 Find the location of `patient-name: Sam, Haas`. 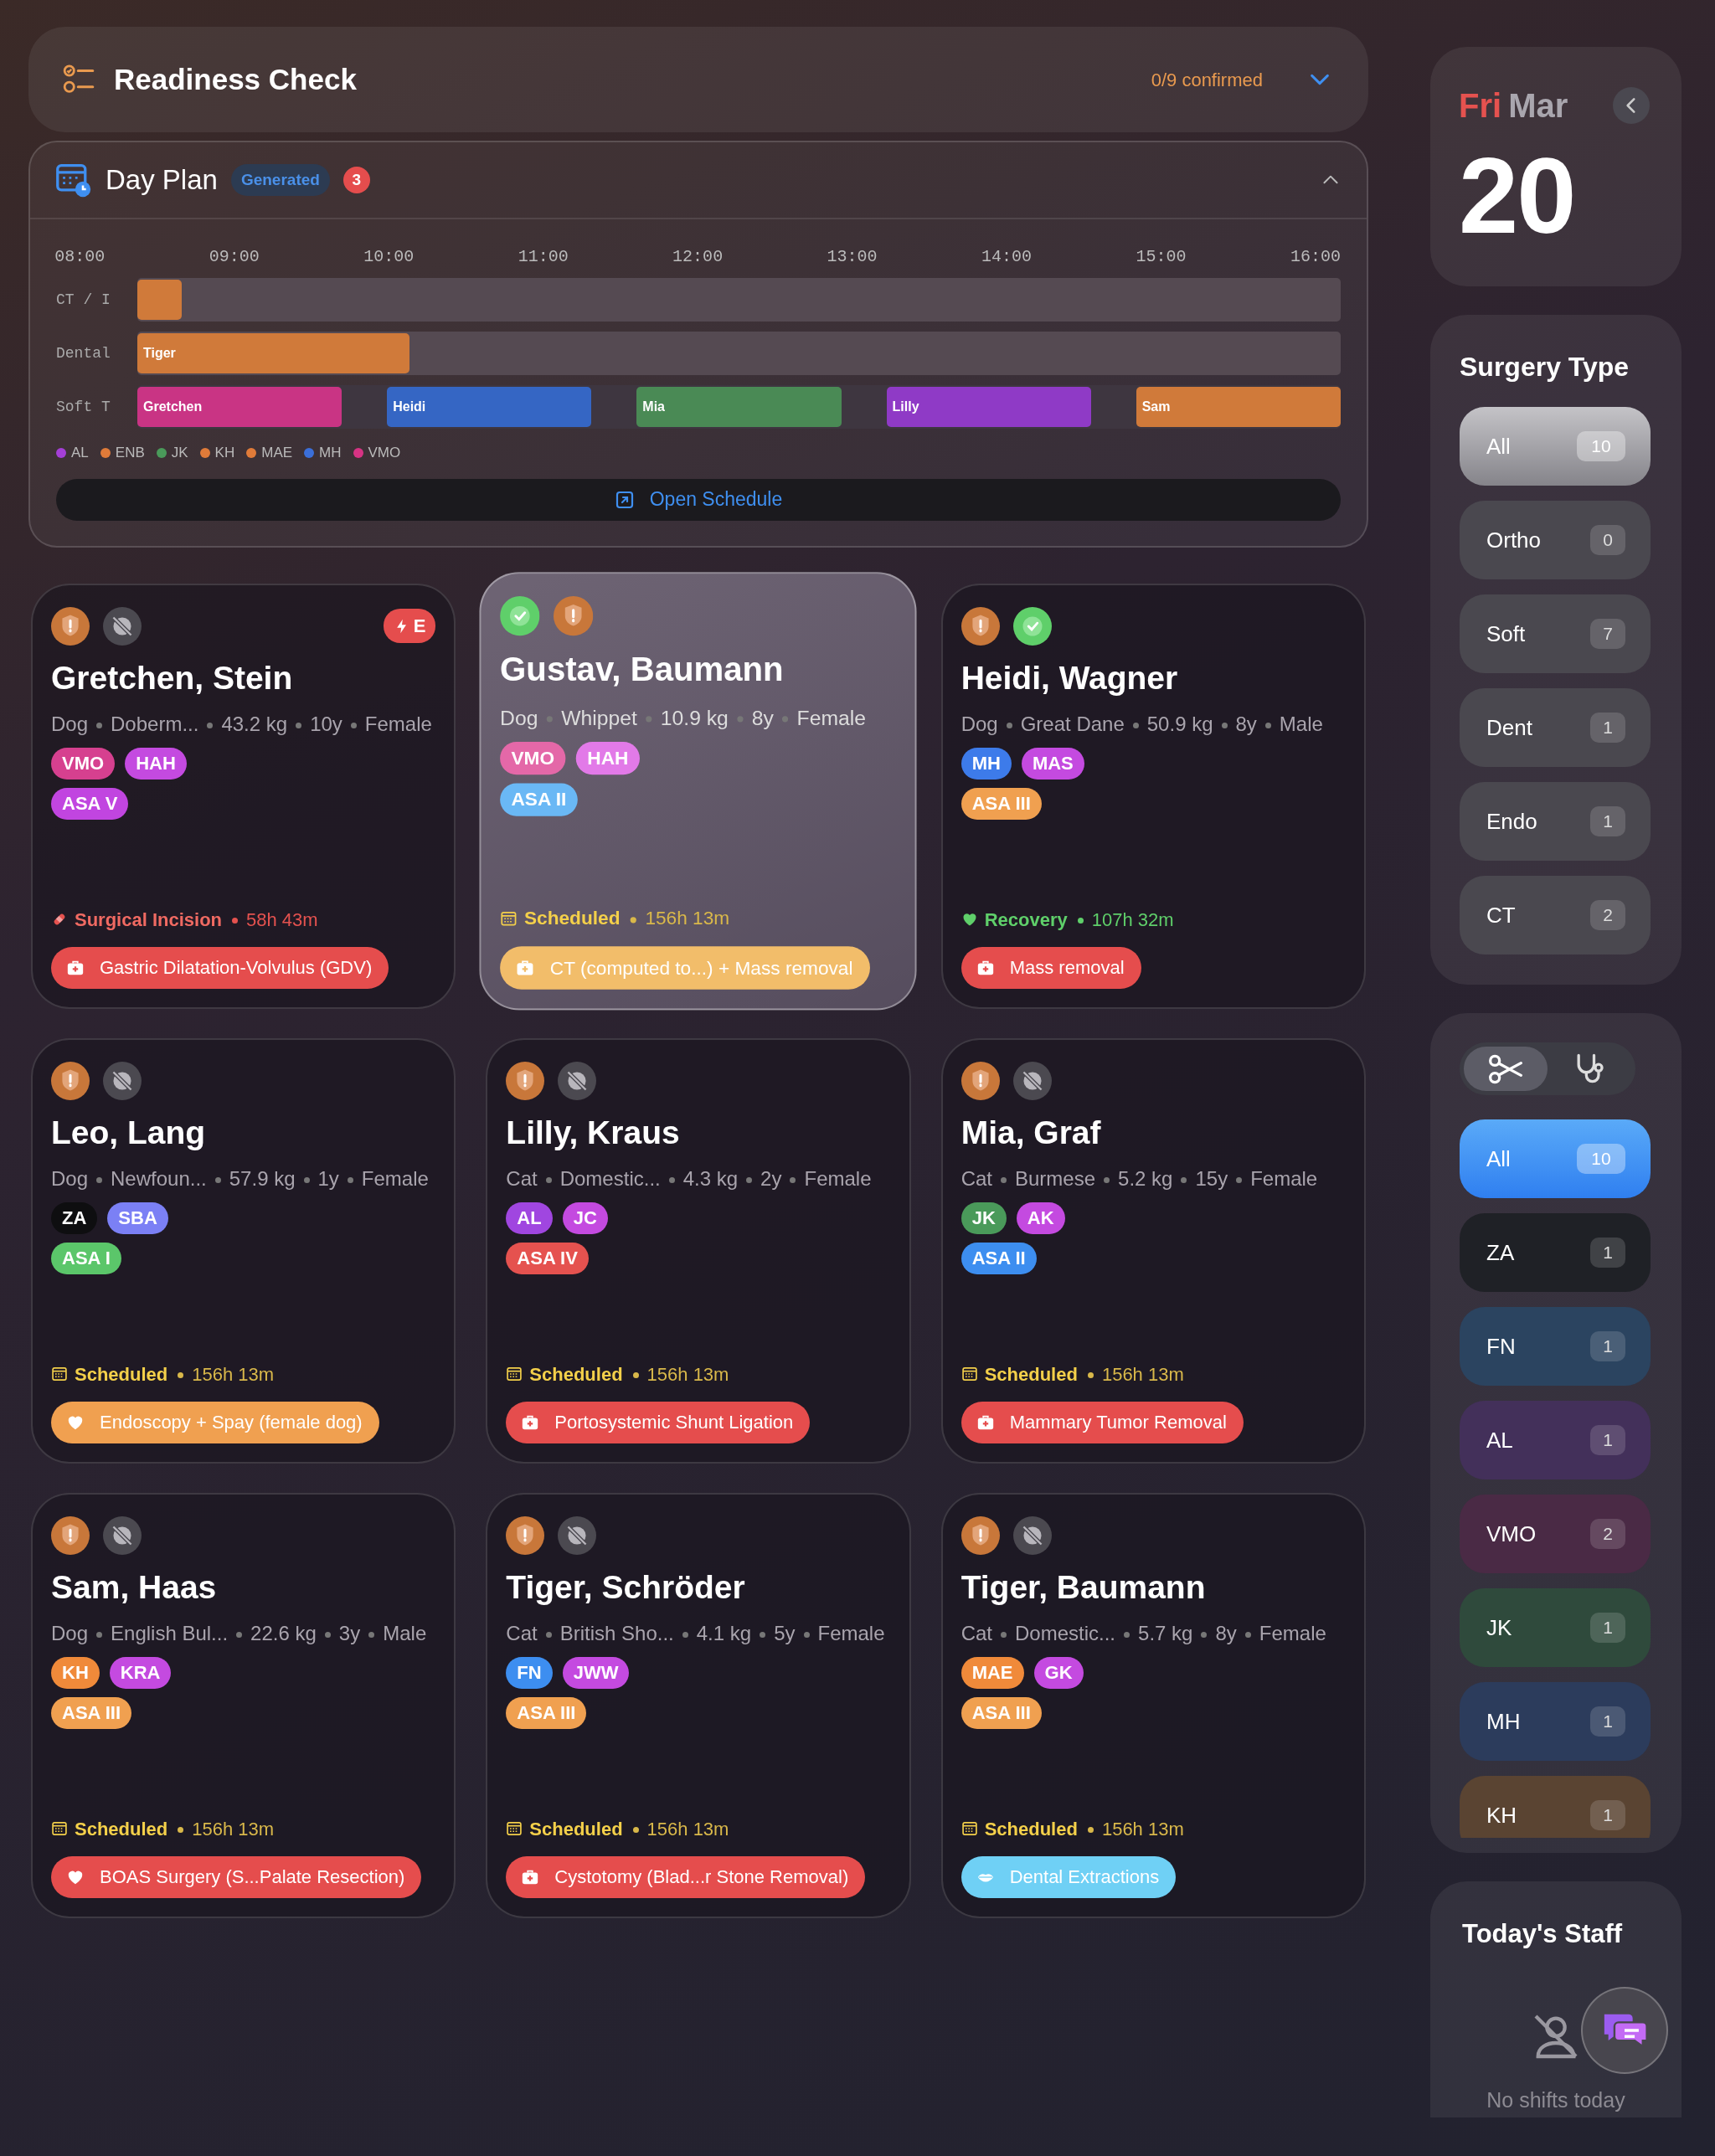

patient-name: Sam, Haas is located at coordinates (134, 1587).